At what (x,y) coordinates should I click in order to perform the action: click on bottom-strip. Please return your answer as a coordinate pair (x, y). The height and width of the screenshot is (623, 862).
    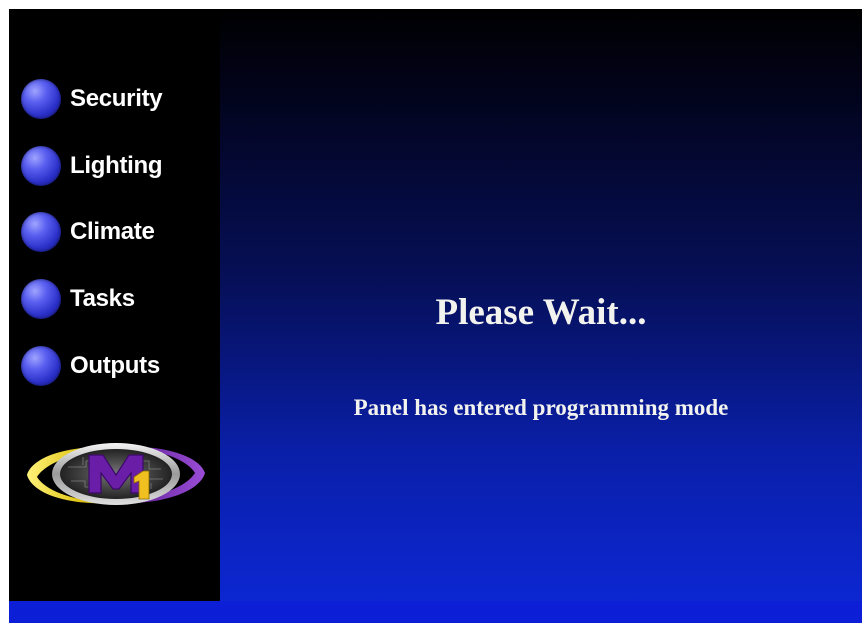
    Looking at the image, I should click on (435, 612).